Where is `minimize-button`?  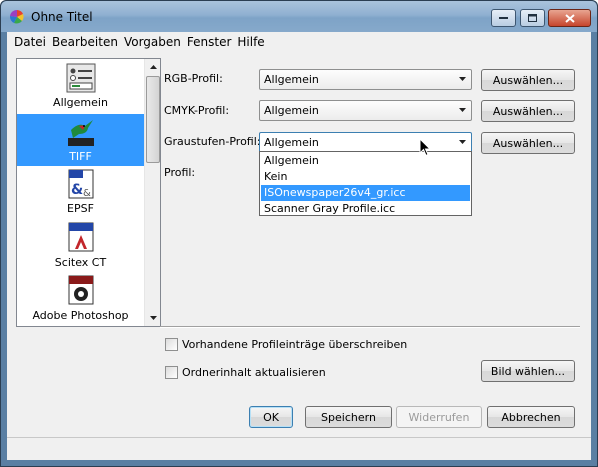
minimize-button is located at coordinates (503, 18).